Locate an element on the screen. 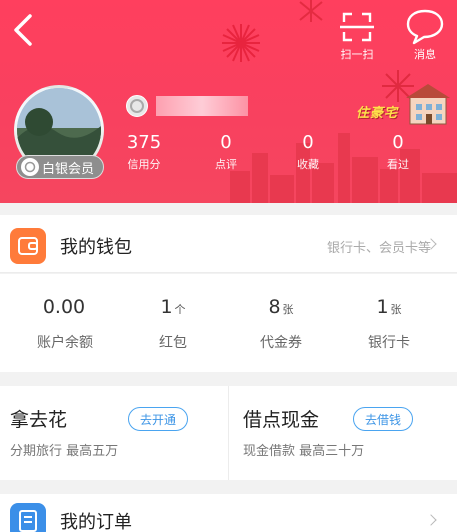 The height and width of the screenshot is (532, 457). wallet-title: 我的钱包 is located at coordinates (96, 247).